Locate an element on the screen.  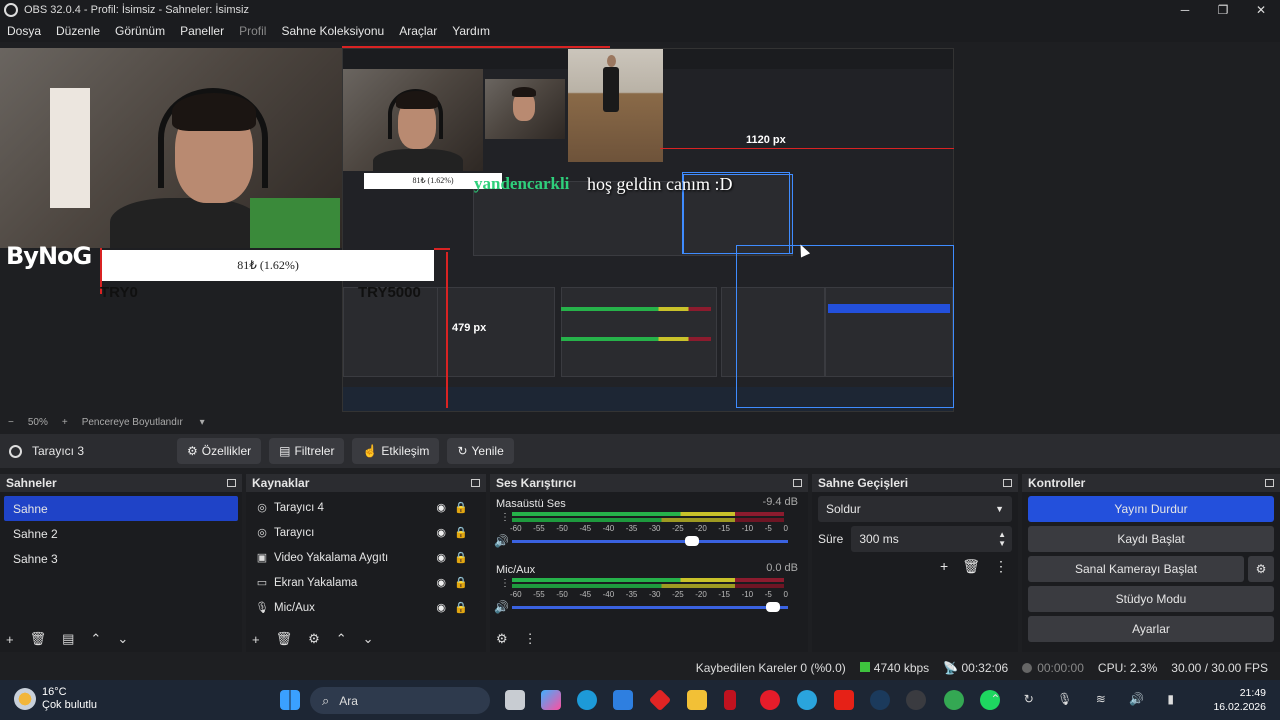
source-item: ◎ Tarayıcı 4 ◉ 🔒 is located at coordinates (366, 507).